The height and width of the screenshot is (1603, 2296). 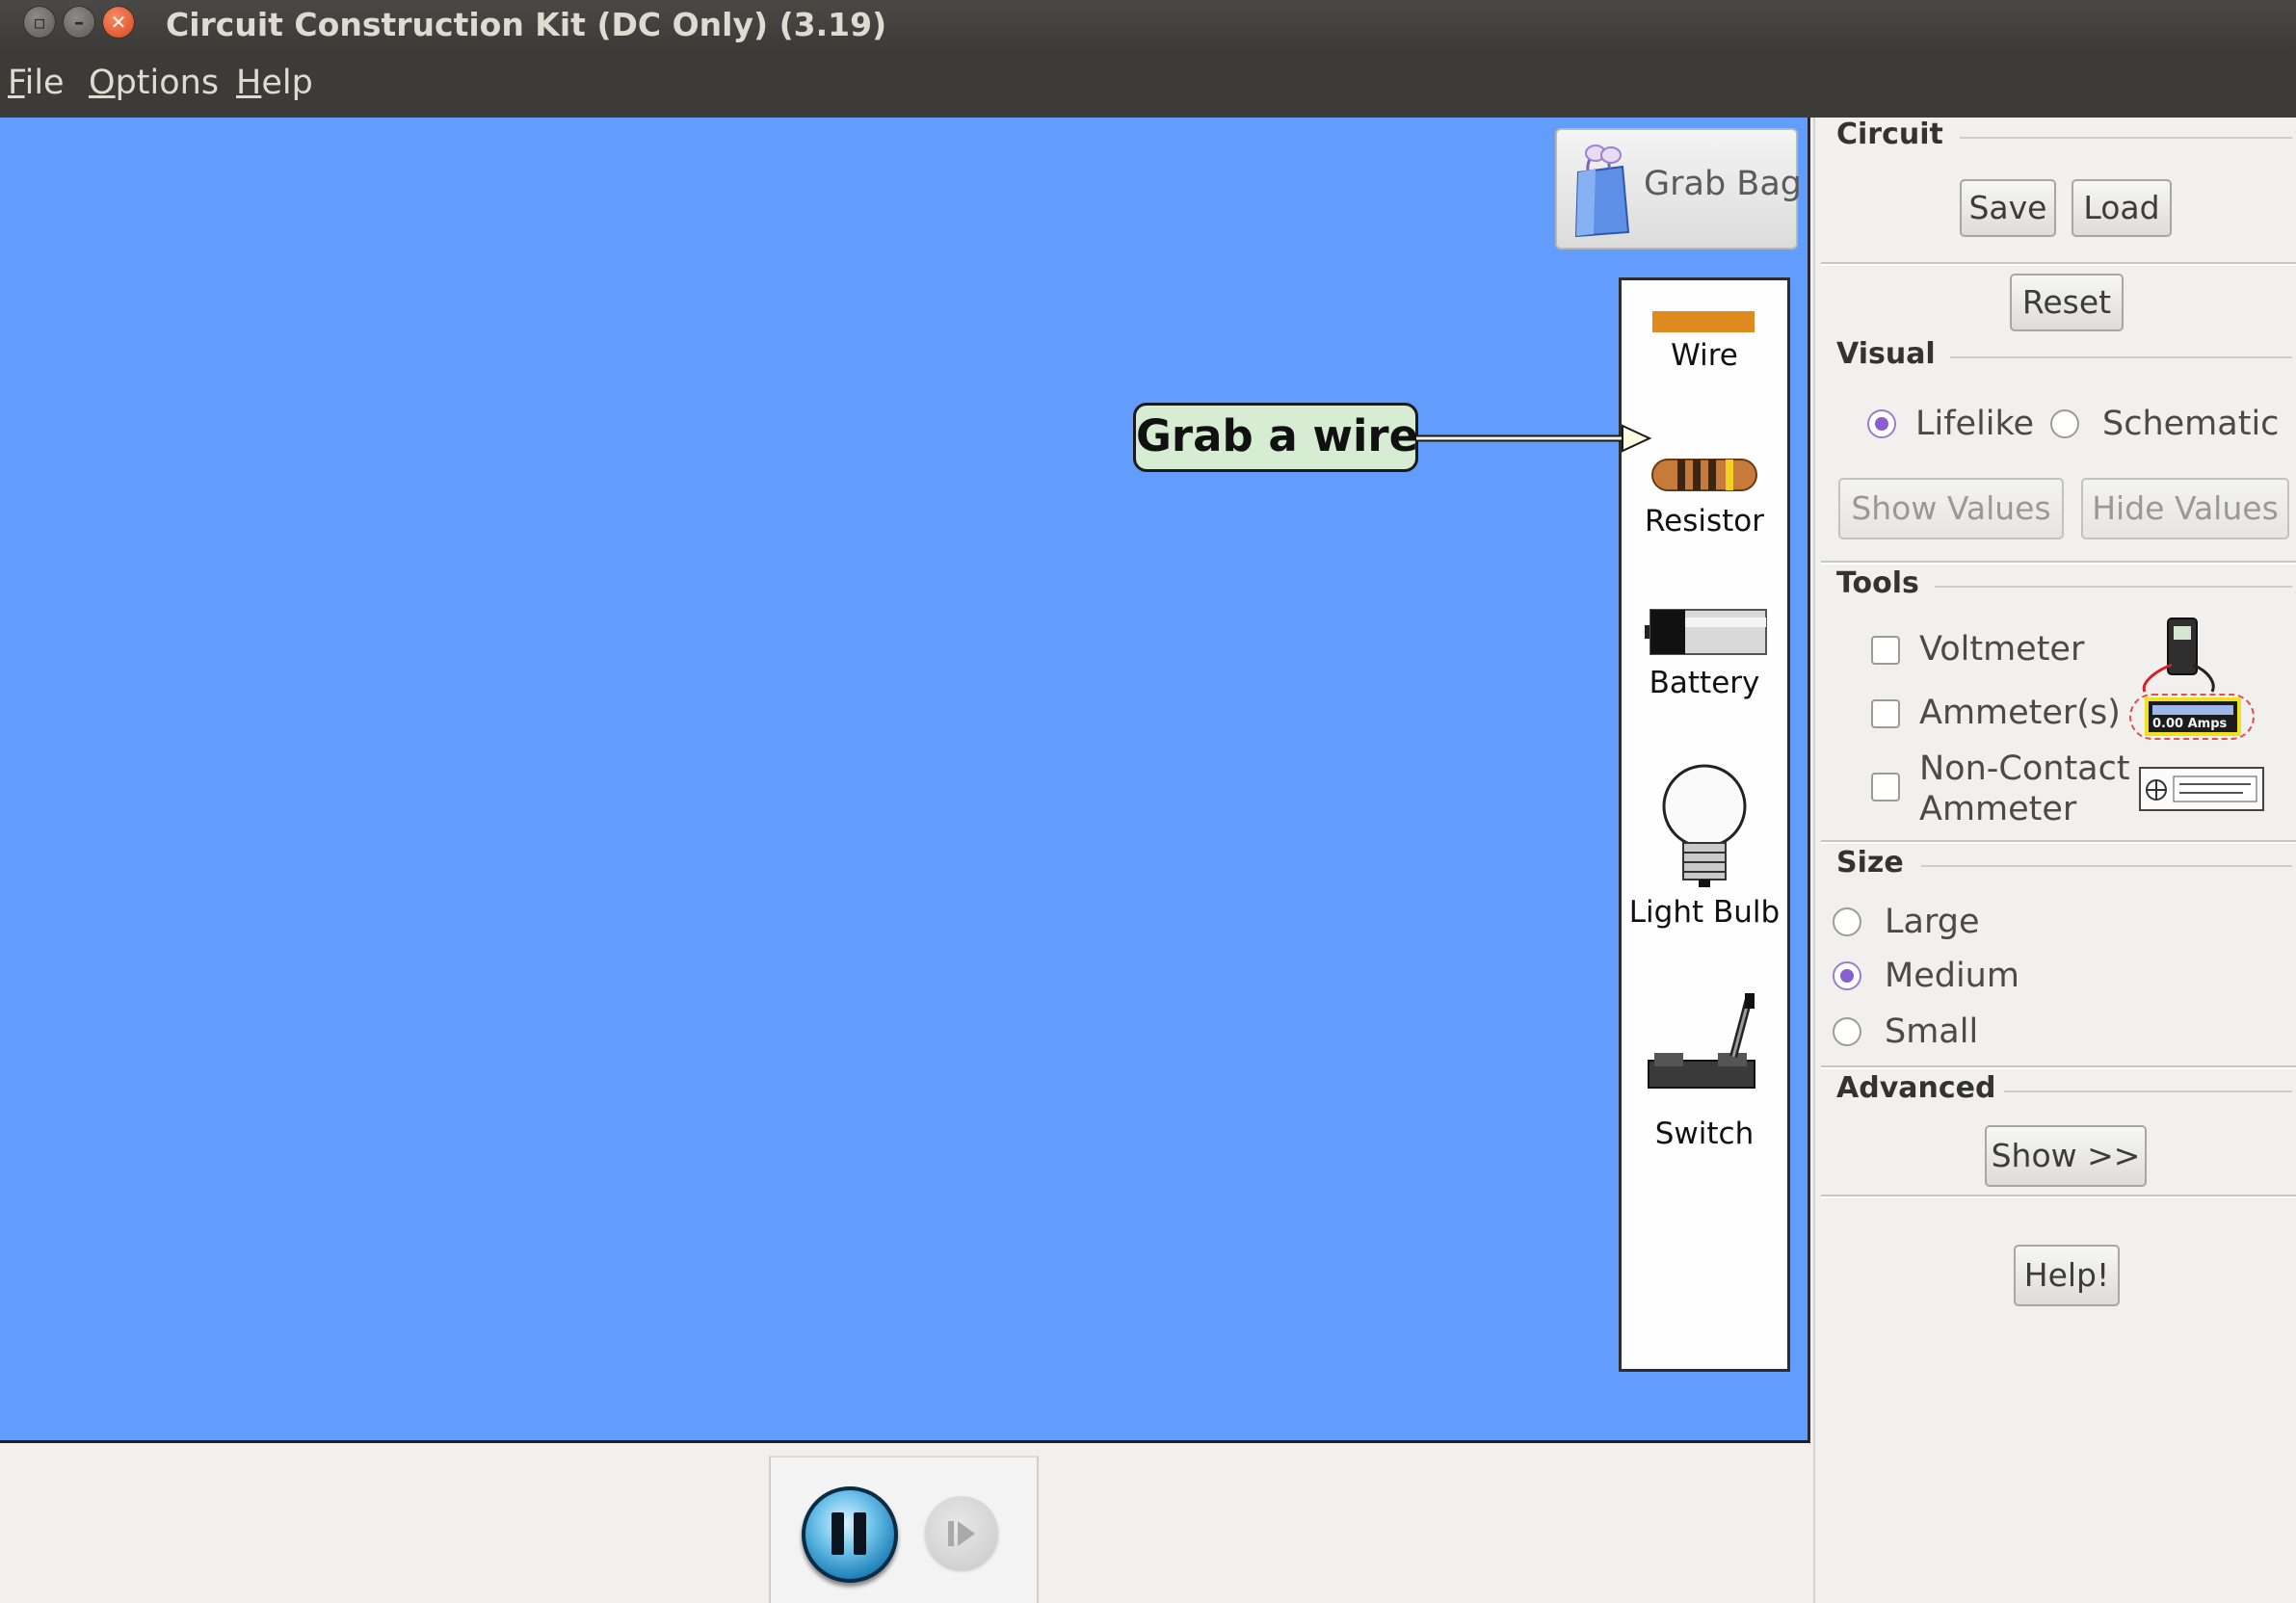 I want to click on resistor-icon, so click(x=1704, y=475).